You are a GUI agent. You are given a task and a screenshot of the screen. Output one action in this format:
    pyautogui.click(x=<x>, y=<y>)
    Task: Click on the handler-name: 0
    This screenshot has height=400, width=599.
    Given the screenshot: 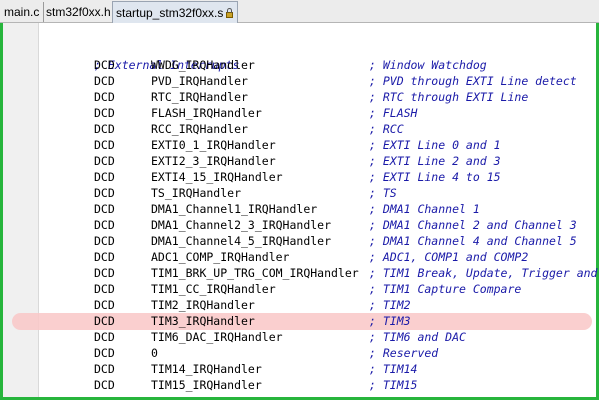 What is the action you would take?
    pyautogui.click(x=154, y=353)
    